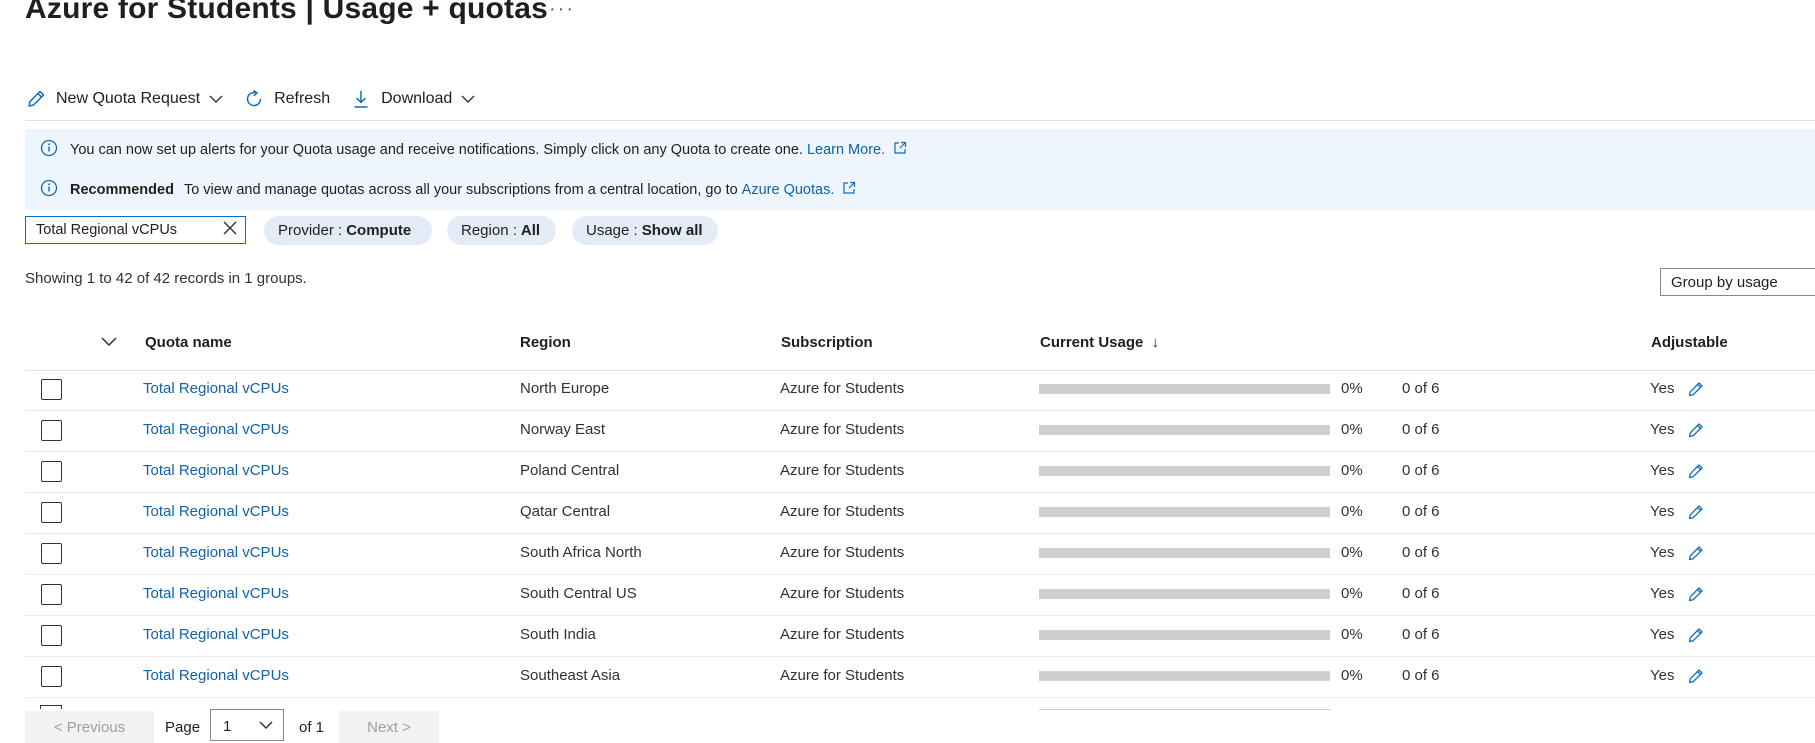 The width and height of the screenshot is (1815, 743). What do you see at coordinates (565, 388) in the screenshot?
I see `region-cell: North Europe` at bounding box center [565, 388].